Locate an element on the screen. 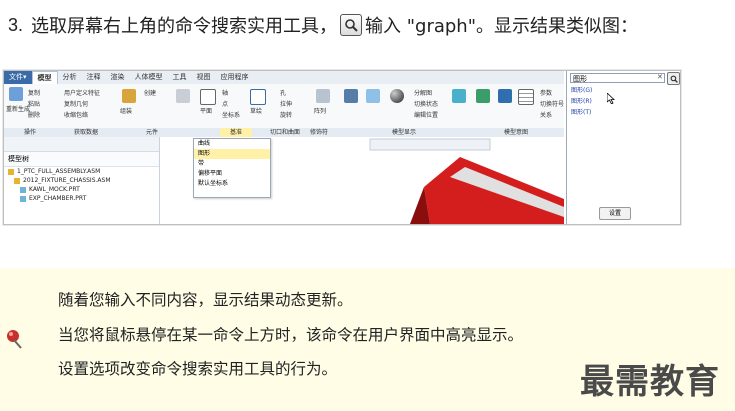 The width and height of the screenshot is (735, 411). ribbon-label: 组装 is located at coordinates (126, 111).